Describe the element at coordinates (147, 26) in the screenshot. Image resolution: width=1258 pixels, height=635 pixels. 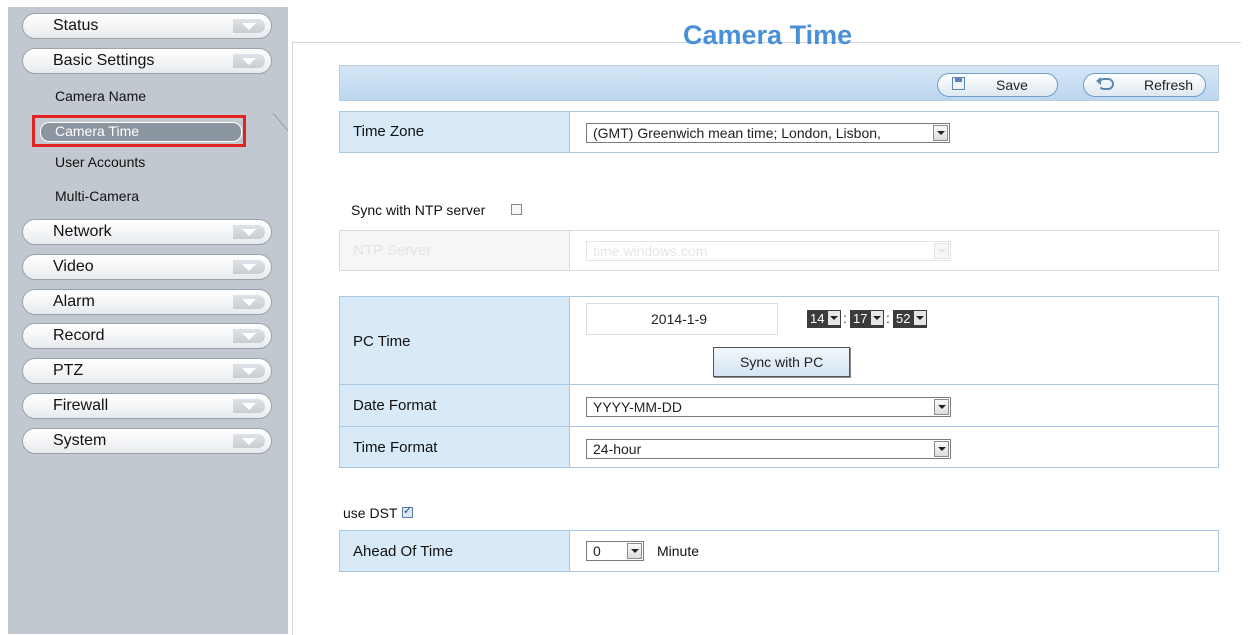
I see `menu-status: Status` at that location.